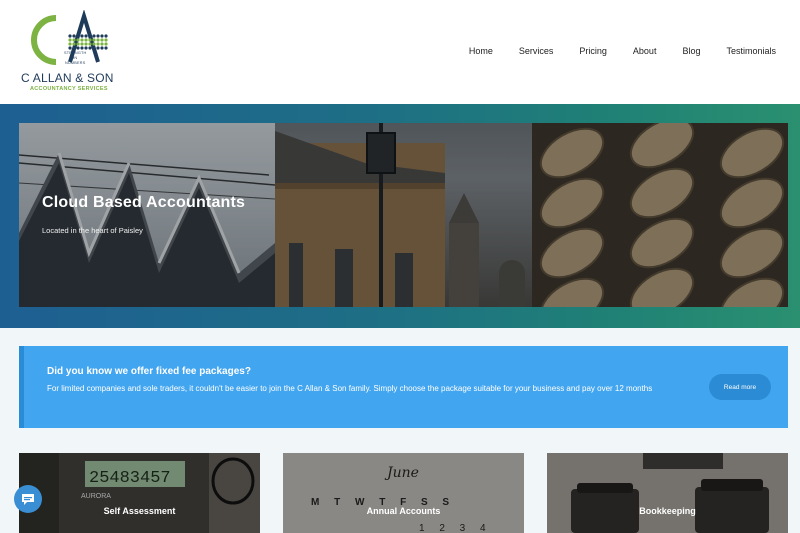  What do you see at coordinates (691, 51) in the screenshot?
I see `nav-blog: Blog` at bounding box center [691, 51].